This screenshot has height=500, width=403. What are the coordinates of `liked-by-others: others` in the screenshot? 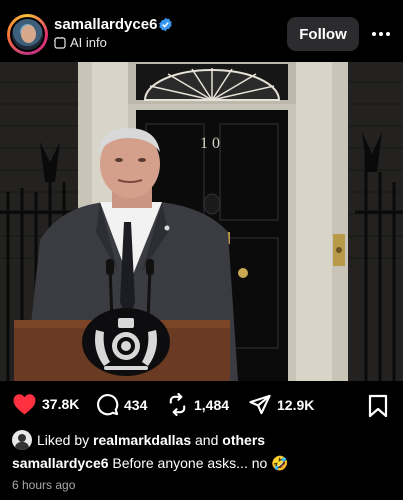 It's located at (243, 440).